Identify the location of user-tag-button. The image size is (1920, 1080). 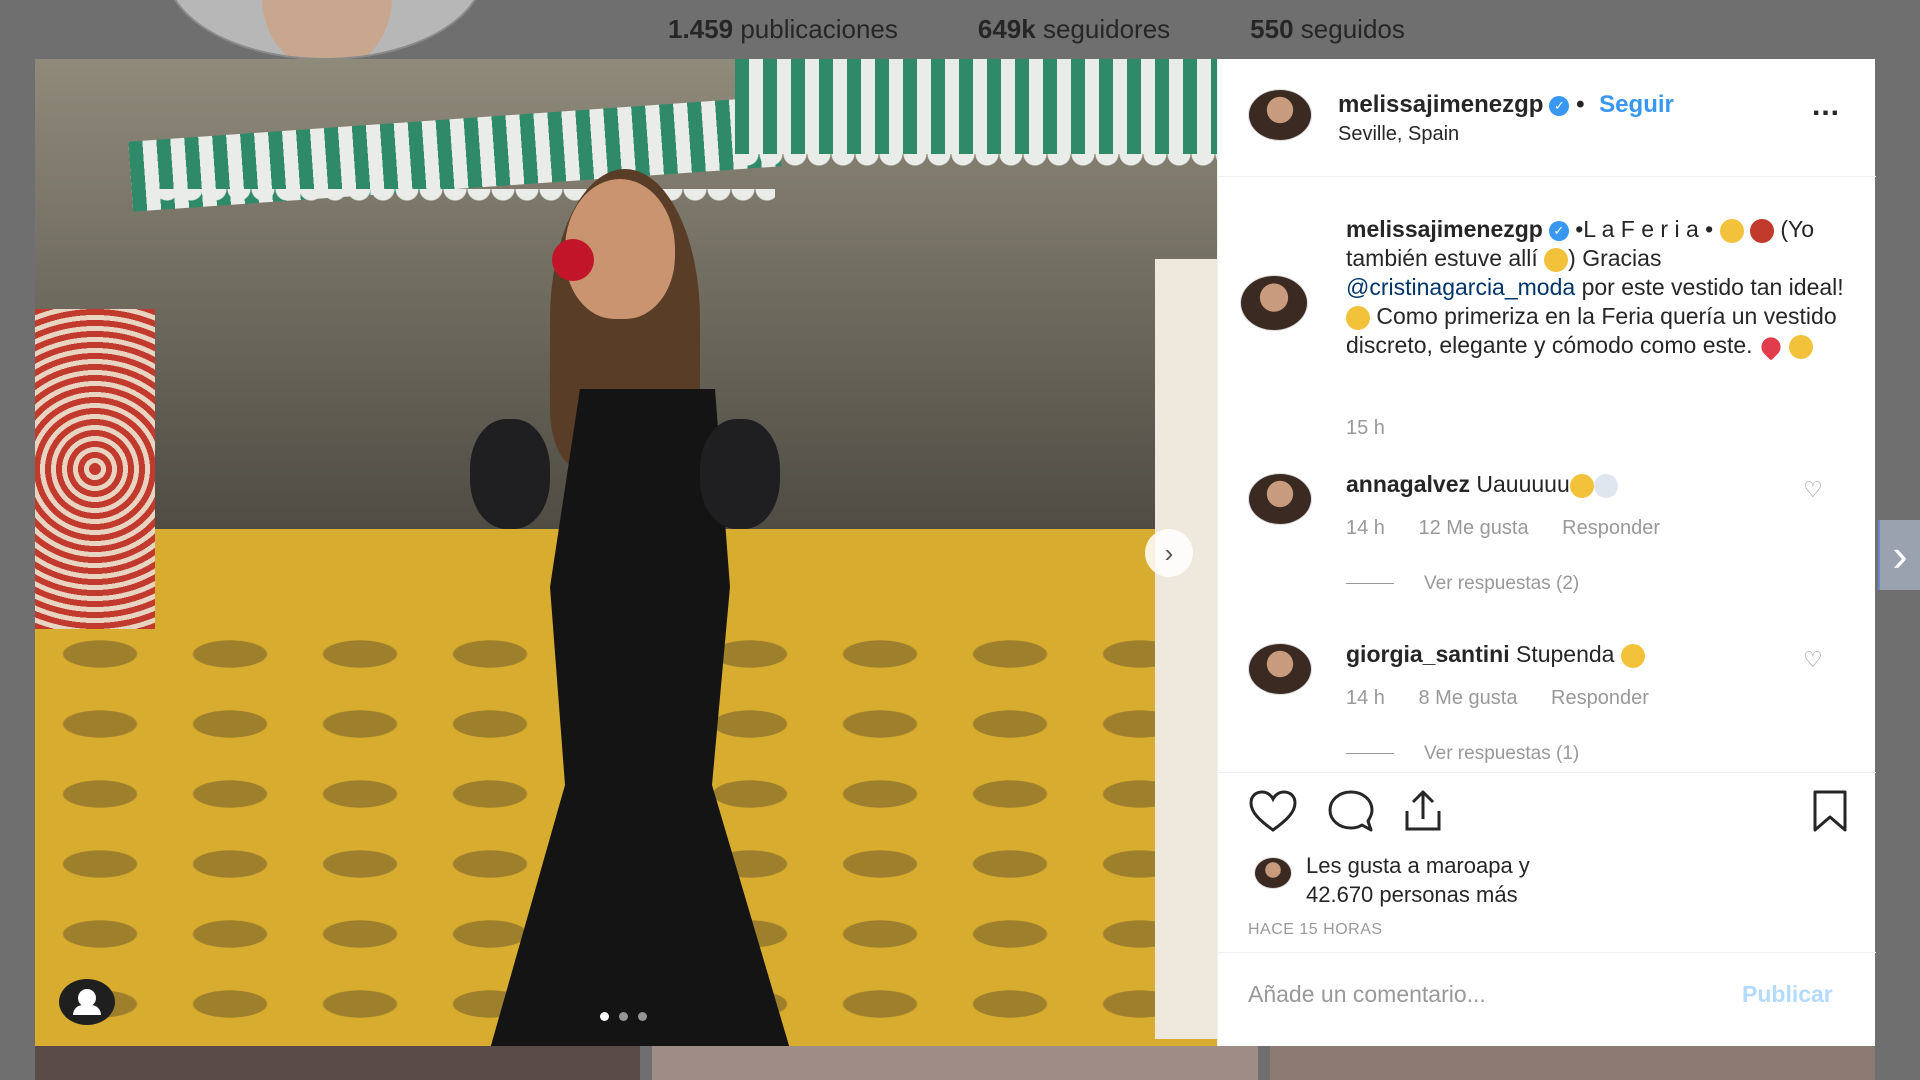
(87, 1002).